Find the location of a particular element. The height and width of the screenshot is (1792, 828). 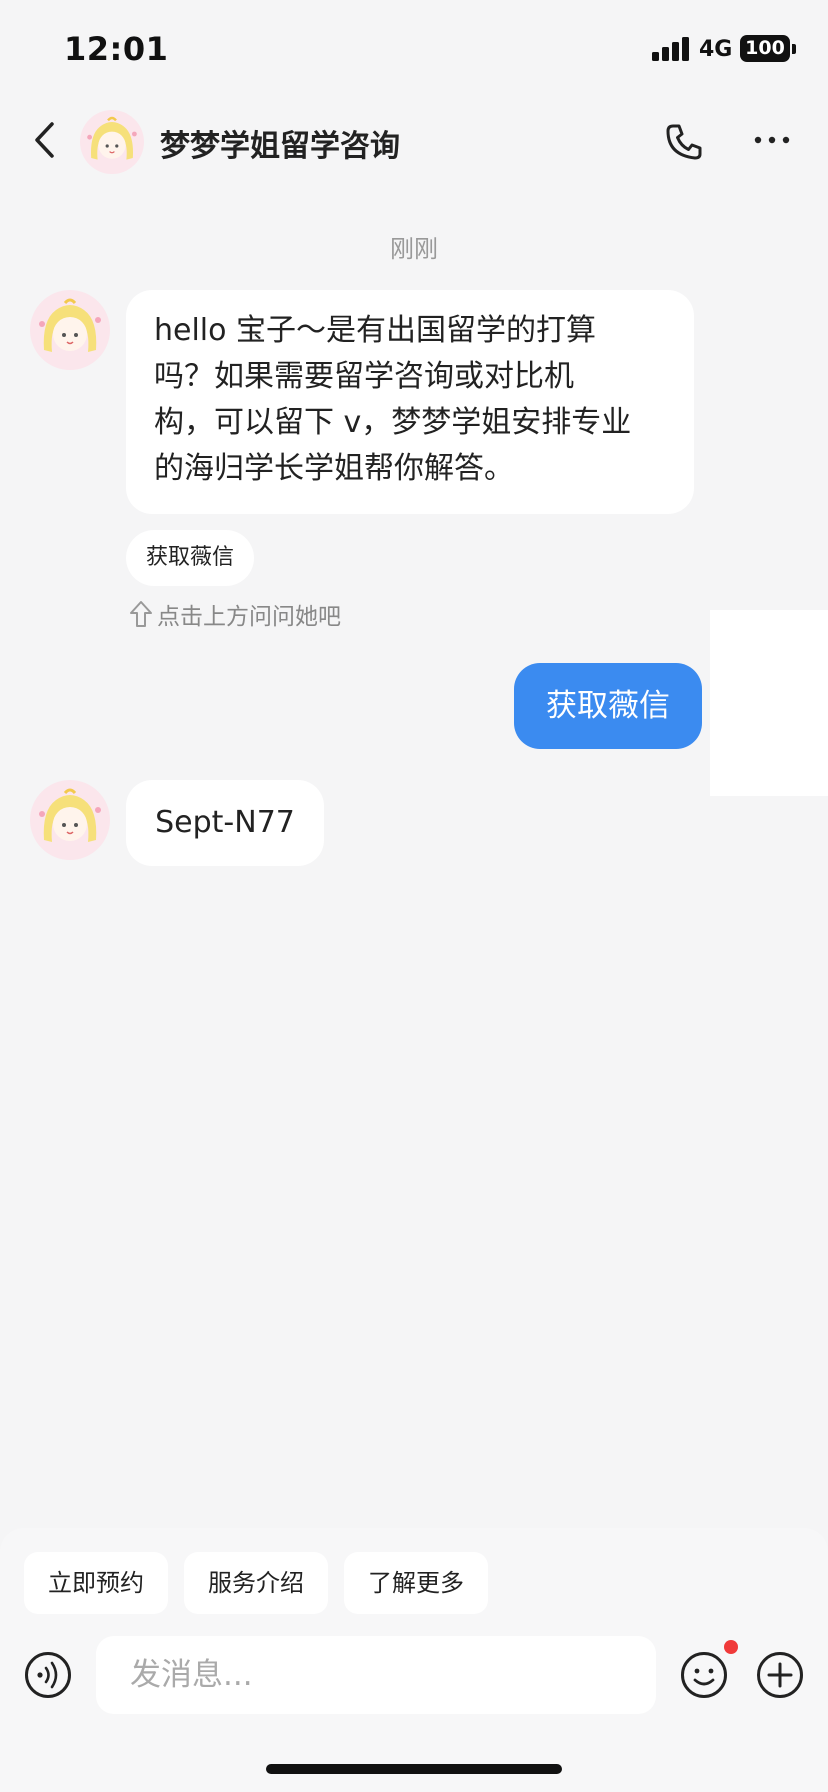

hint-text: 点击上方问问她吧 is located at coordinates (249, 617).